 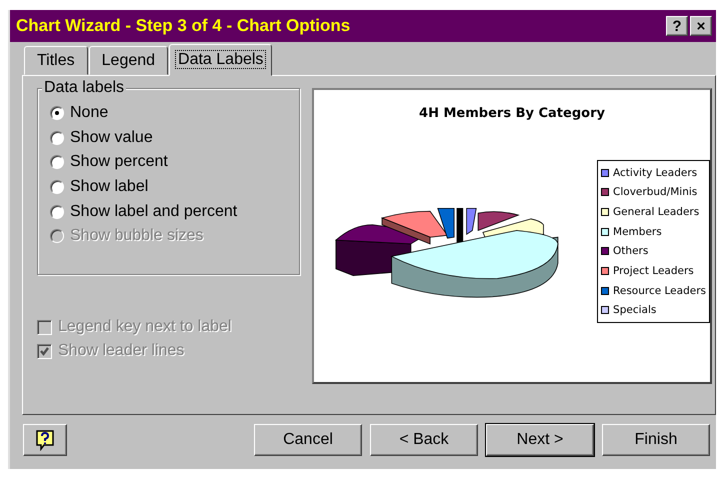 What do you see at coordinates (137, 236) in the screenshot?
I see `radio-label: Show bubble sizes` at bounding box center [137, 236].